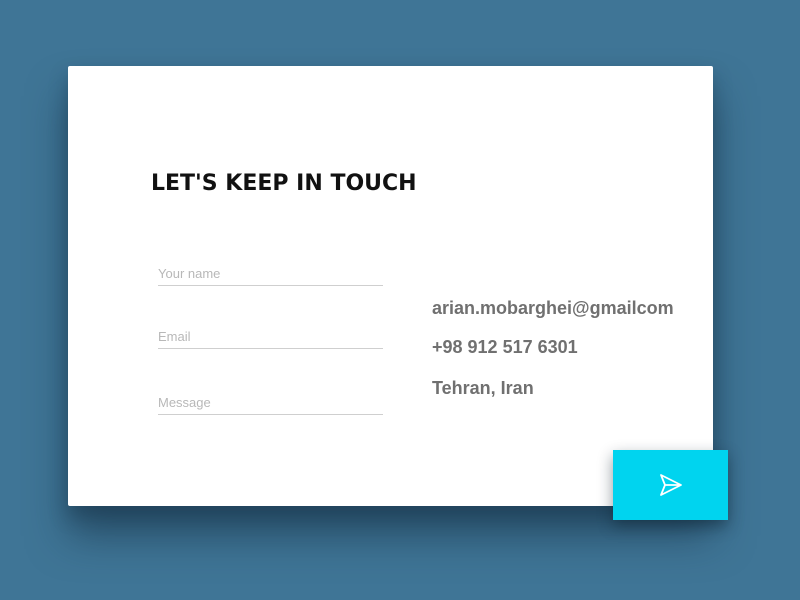 This screenshot has height=600, width=800. I want to click on send-icon, so click(670, 485).